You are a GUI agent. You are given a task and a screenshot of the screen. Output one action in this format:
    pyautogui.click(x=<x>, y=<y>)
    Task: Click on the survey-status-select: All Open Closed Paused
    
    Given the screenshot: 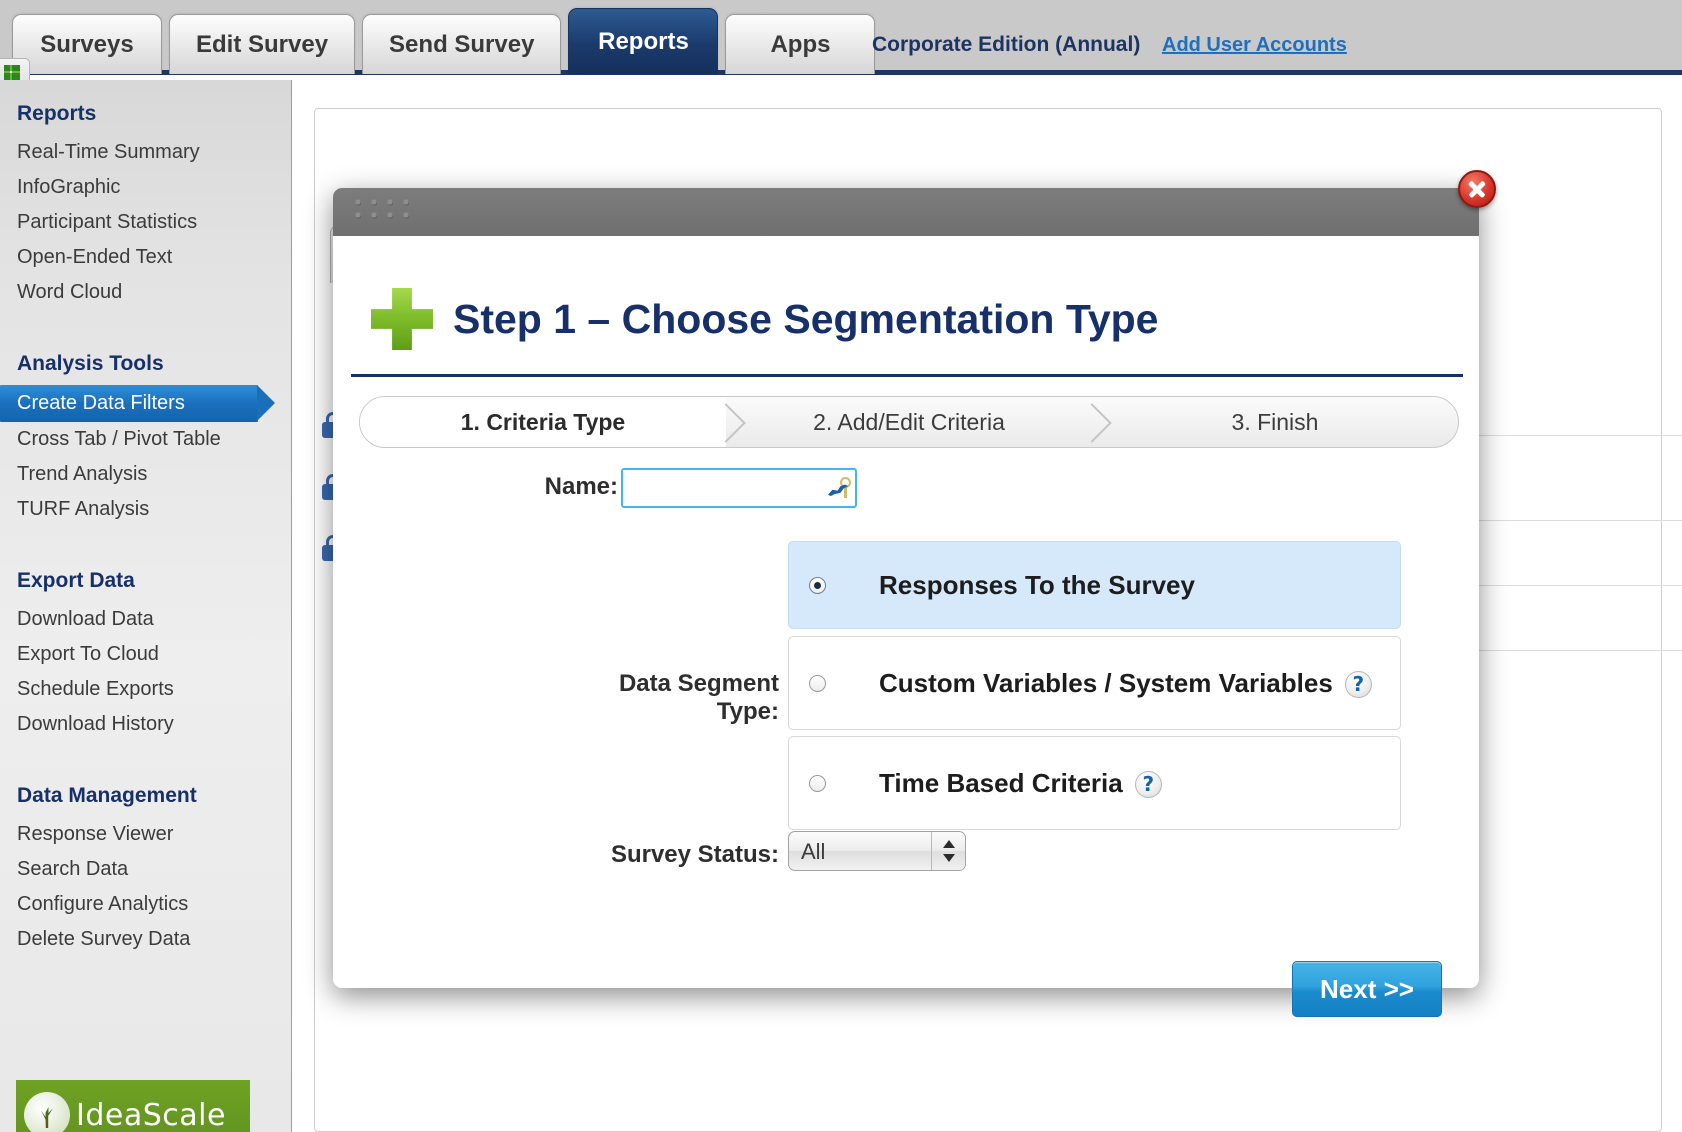 What is the action you would take?
    pyautogui.click(x=877, y=851)
    